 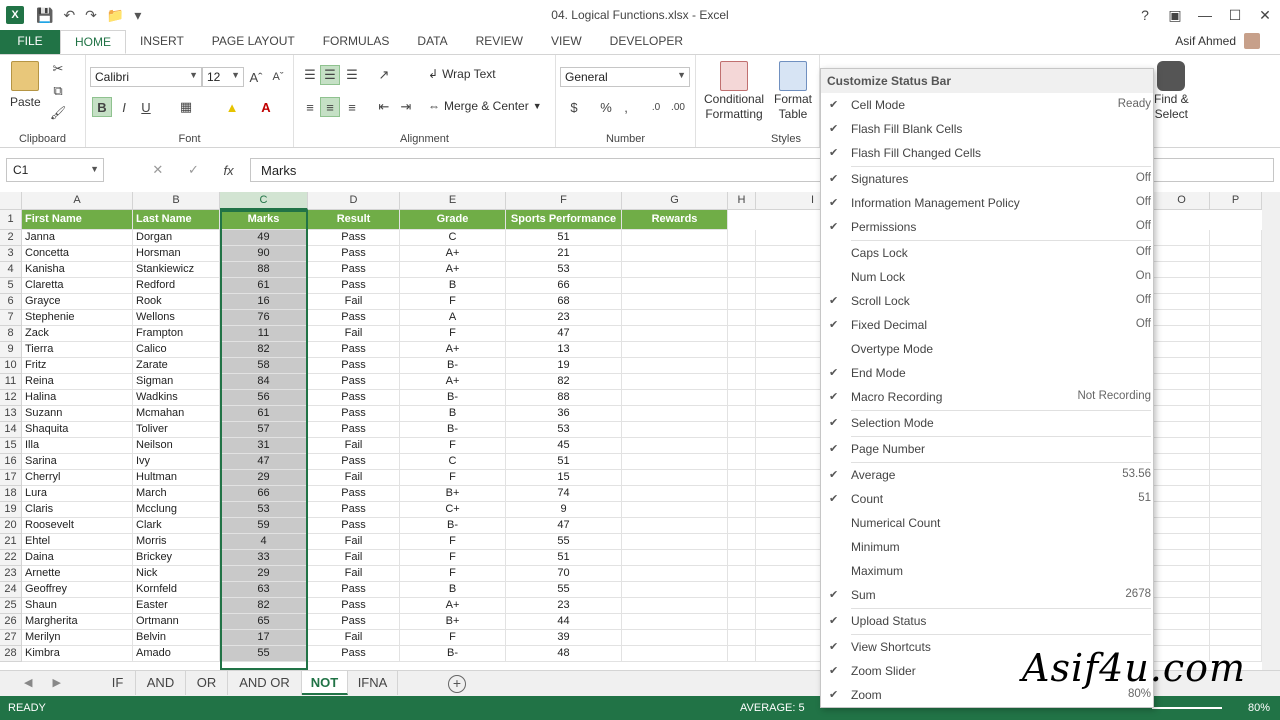 I want to click on table-cell: Zack, so click(x=77, y=334).